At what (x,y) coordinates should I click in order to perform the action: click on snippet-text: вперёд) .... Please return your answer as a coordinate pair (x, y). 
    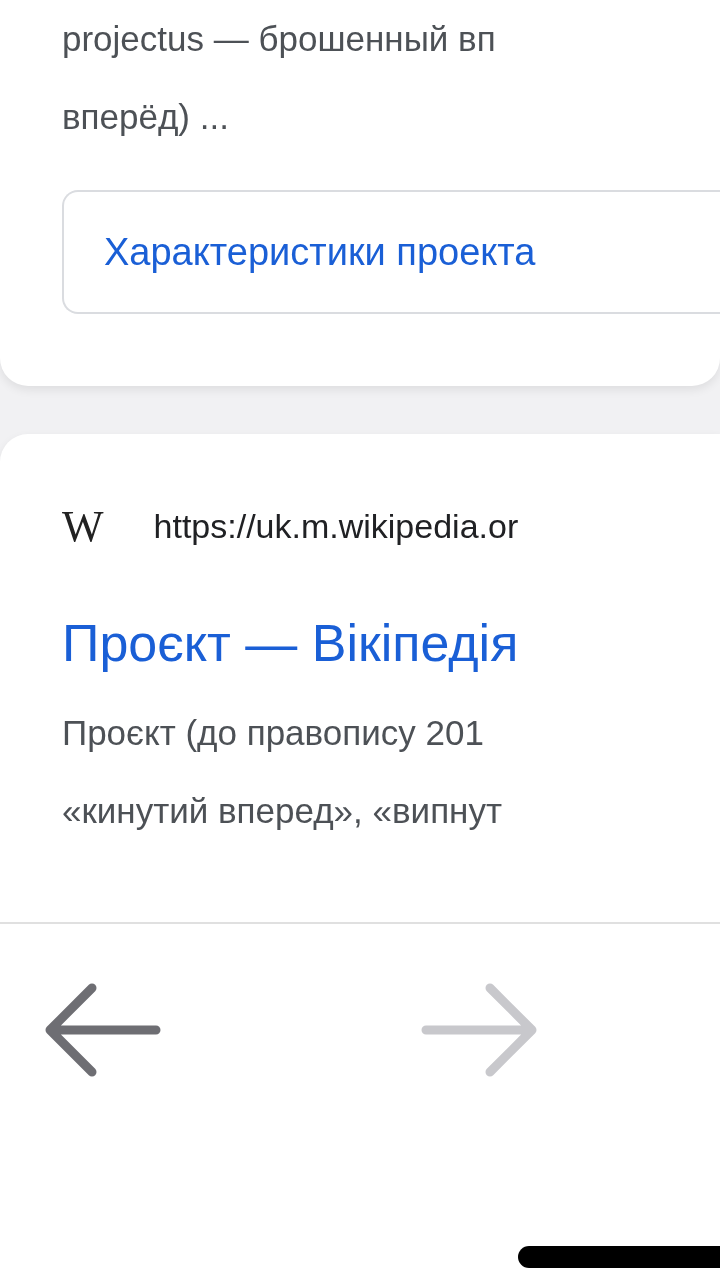
    Looking at the image, I should click on (146, 117).